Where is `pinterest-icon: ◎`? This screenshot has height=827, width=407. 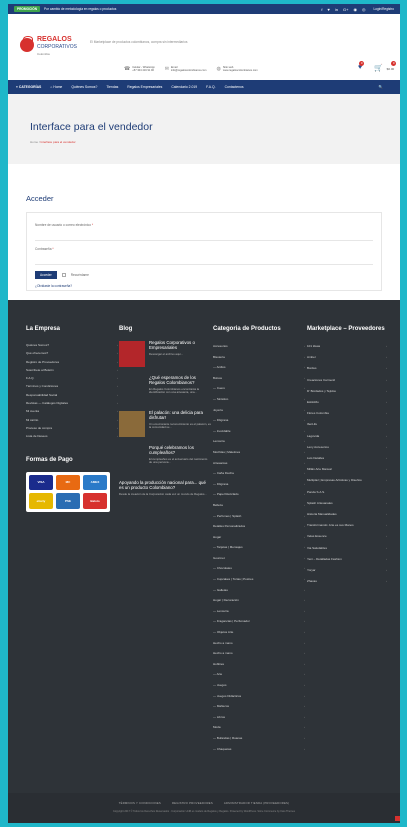
pinterest-icon: ◎ is located at coordinates (364, 9).